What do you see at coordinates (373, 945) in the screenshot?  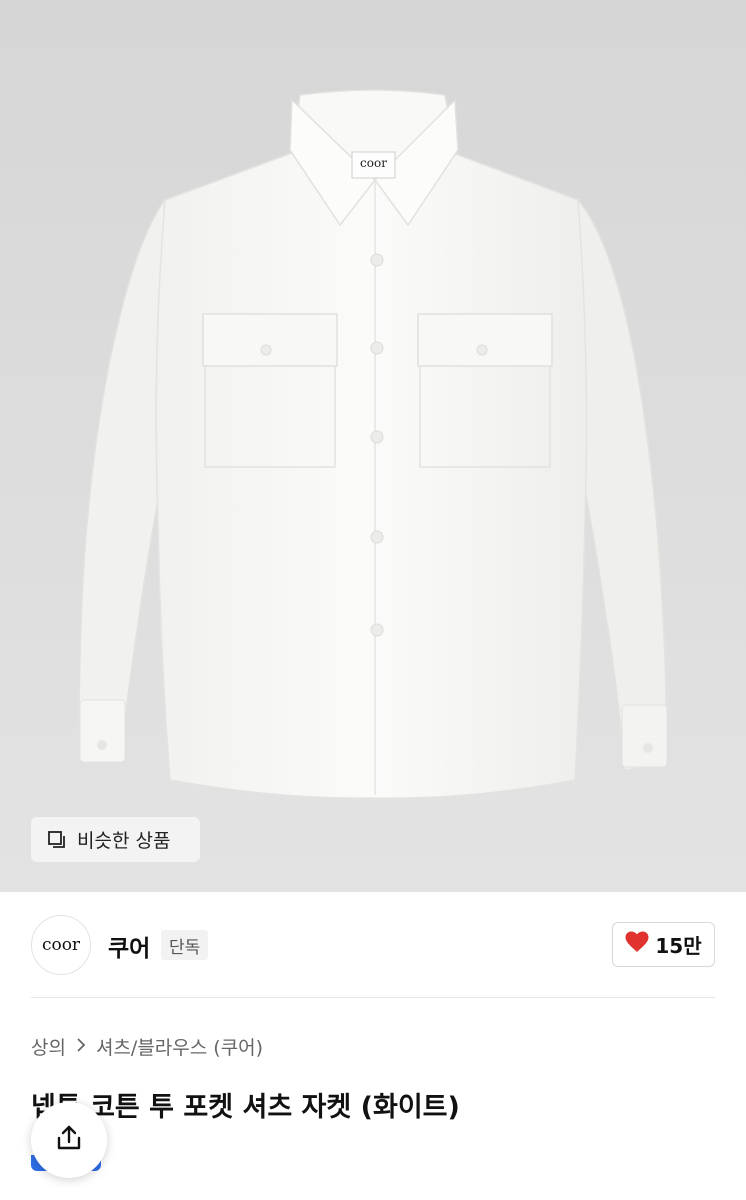 I see `brand-row: coor 쿠어 단독 15만` at bounding box center [373, 945].